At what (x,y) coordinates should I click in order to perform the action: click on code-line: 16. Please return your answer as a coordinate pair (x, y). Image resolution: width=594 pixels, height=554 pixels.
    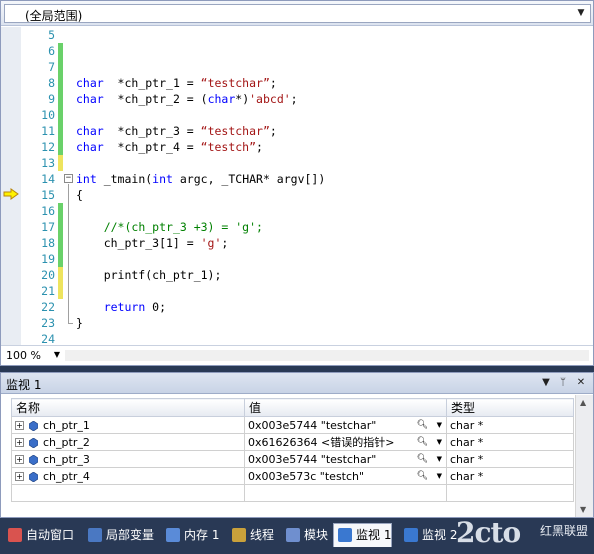
    Looking at the image, I should click on (307, 211).